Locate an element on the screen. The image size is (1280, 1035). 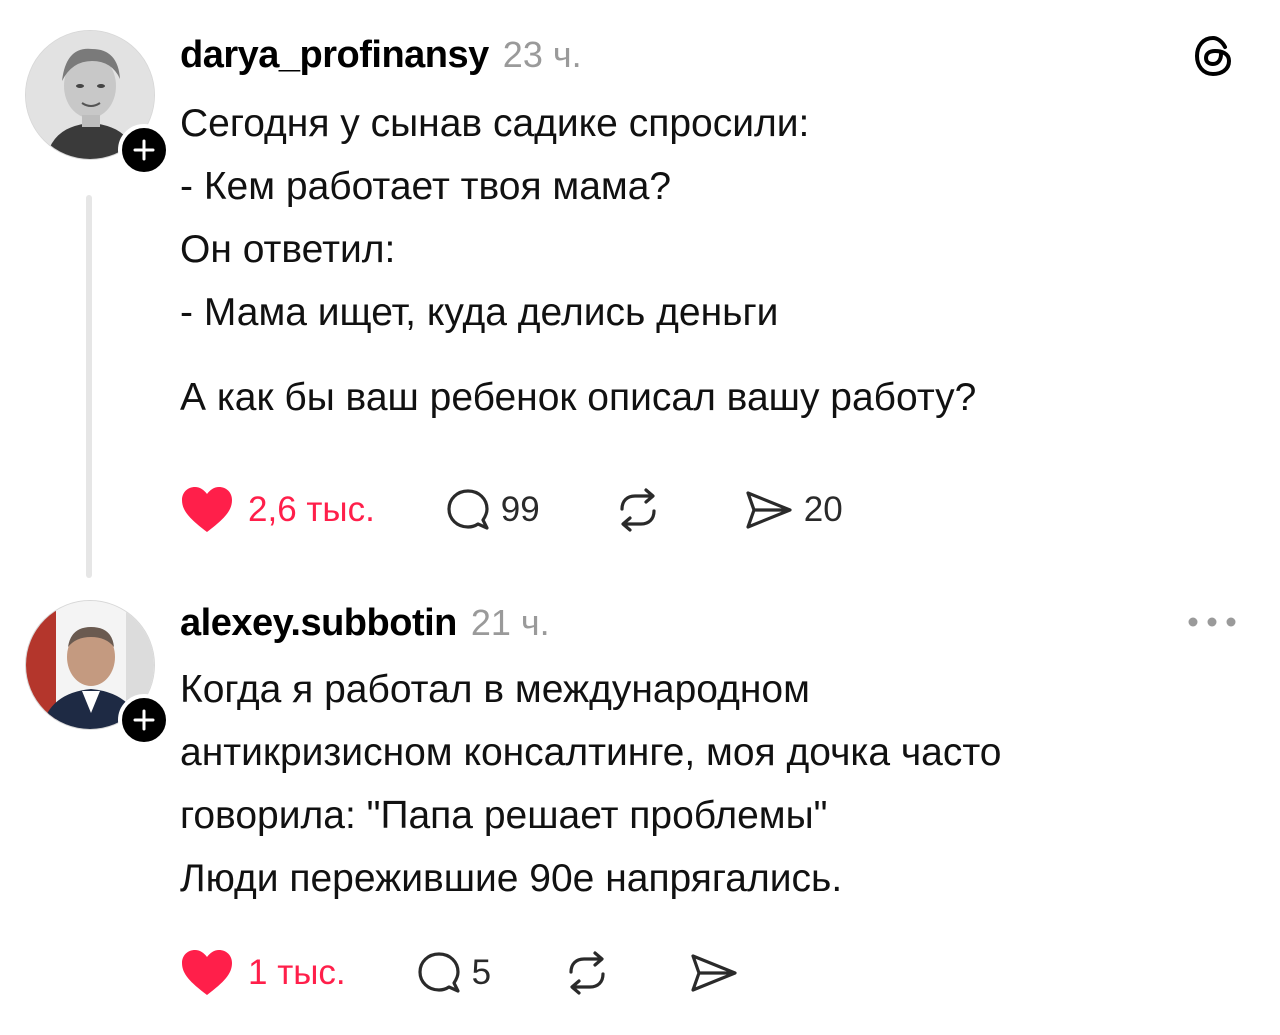
likes-count: 1 тыс. is located at coordinates (297, 972).